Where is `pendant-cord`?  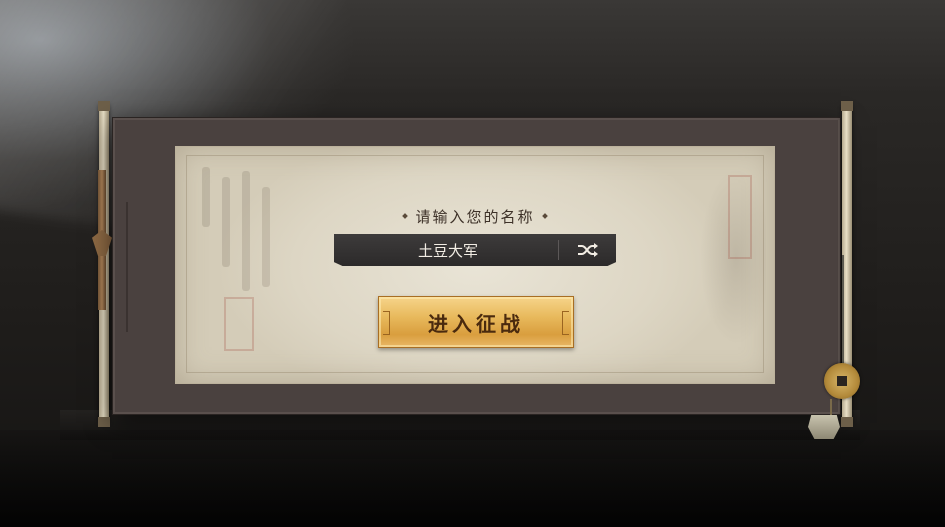 pendant-cord is located at coordinates (843, 310).